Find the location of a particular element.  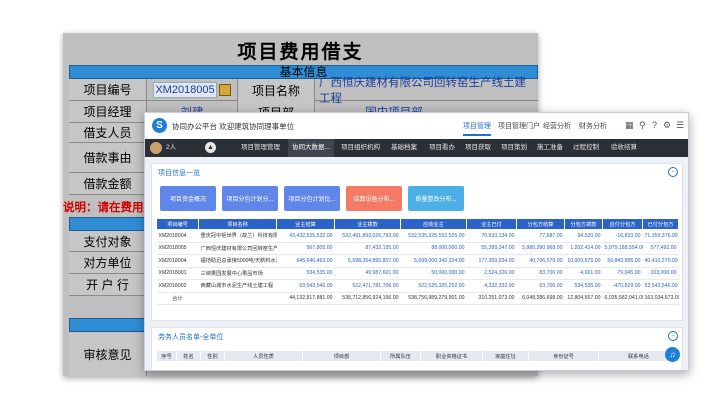

table-cell: 4,661.00 is located at coordinates (583, 273).